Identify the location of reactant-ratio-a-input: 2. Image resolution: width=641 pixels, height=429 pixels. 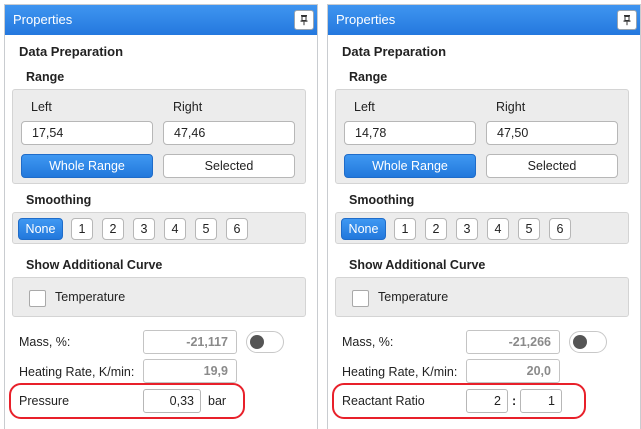
(487, 401).